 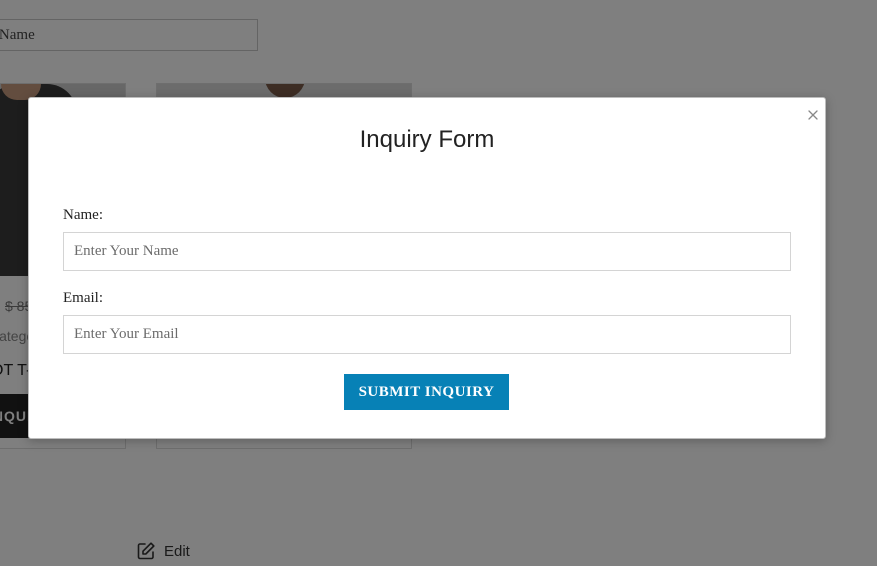 What do you see at coordinates (813, 115) in the screenshot?
I see `close-icon` at bounding box center [813, 115].